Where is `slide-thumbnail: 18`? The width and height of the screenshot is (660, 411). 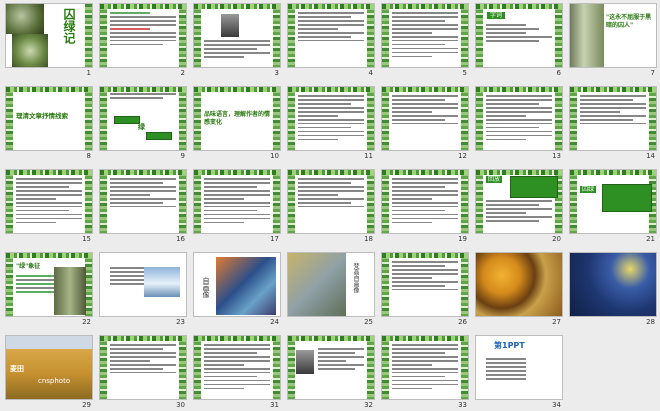
slide-thumbnail: 18 is located at coordinates (331, 207).